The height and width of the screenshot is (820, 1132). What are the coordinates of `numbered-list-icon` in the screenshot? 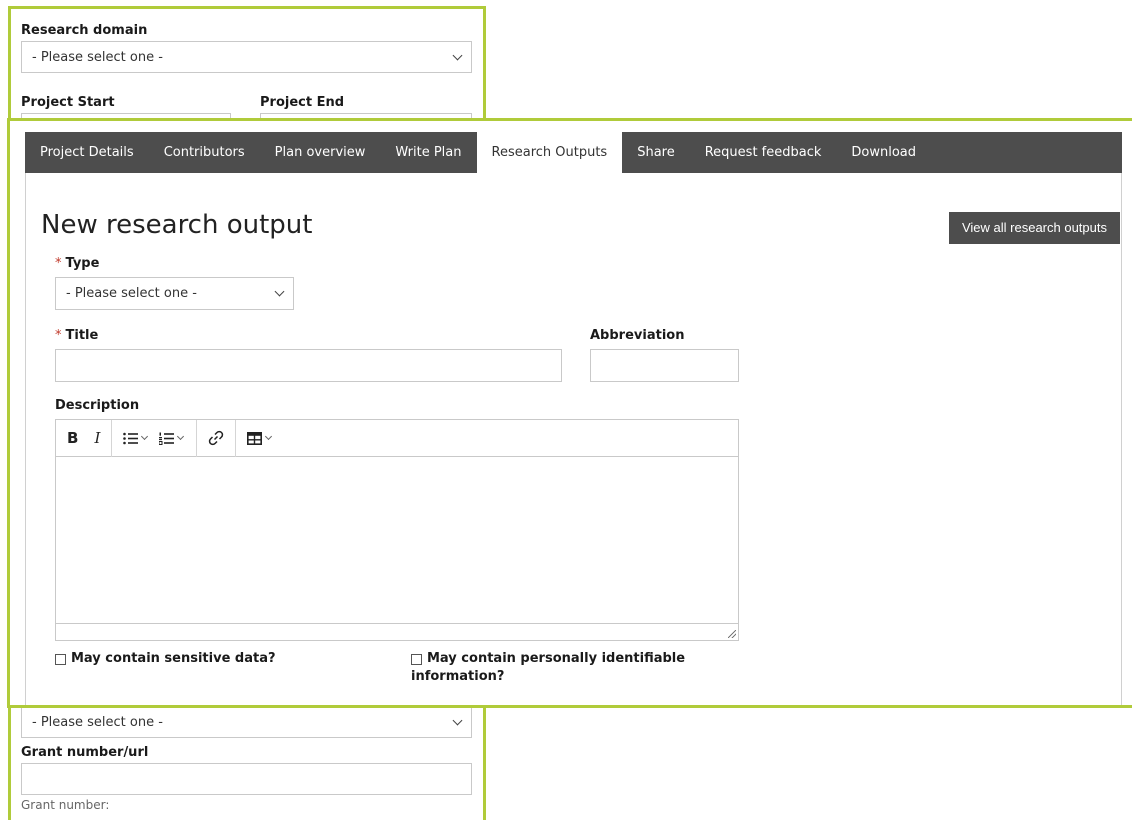 It's located at (167, 438).